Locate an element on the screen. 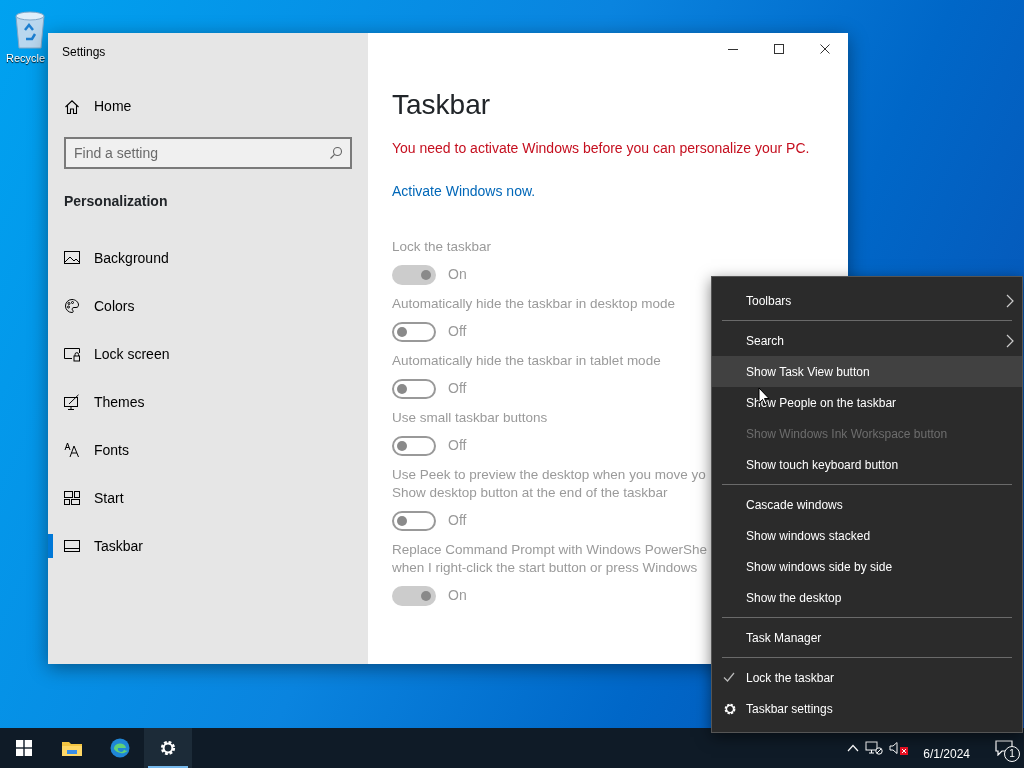 The height and width of the screenshot is (768, 1024). activation-warning: You need to activate Windows before you can personalize your PC. is located at coordinates (601, 148).